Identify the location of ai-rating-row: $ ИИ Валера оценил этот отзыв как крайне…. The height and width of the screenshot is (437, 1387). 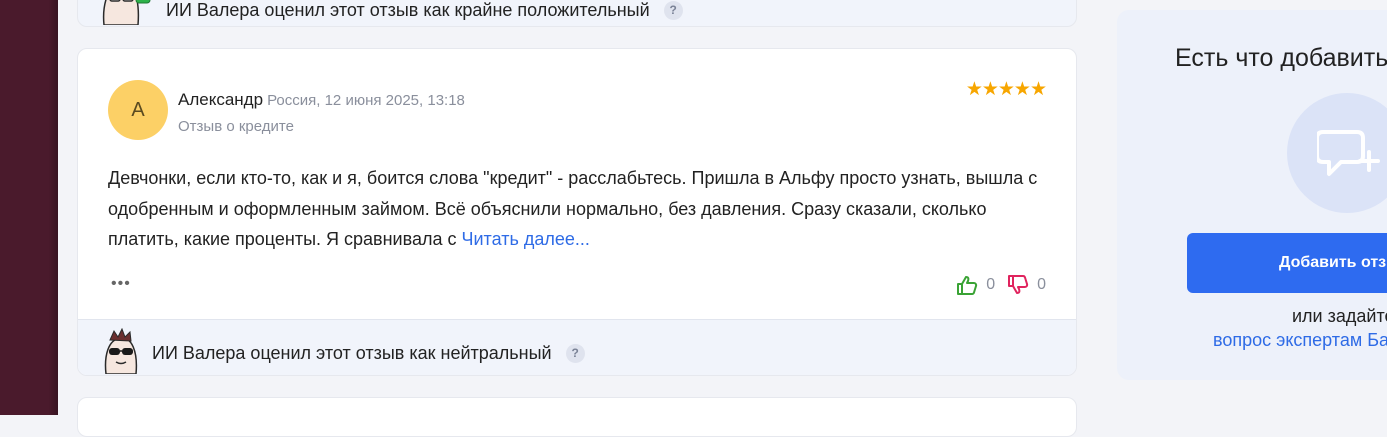
(389, 12).